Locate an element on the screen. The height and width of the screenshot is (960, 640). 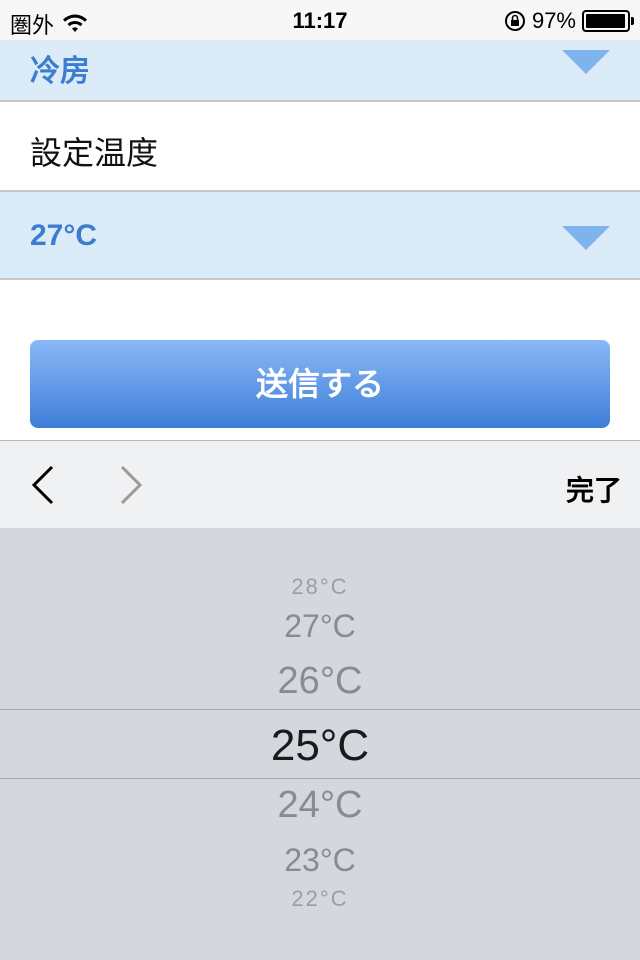
status-bar: 圏外 11:17 97% is located at coordinates (320, 20).